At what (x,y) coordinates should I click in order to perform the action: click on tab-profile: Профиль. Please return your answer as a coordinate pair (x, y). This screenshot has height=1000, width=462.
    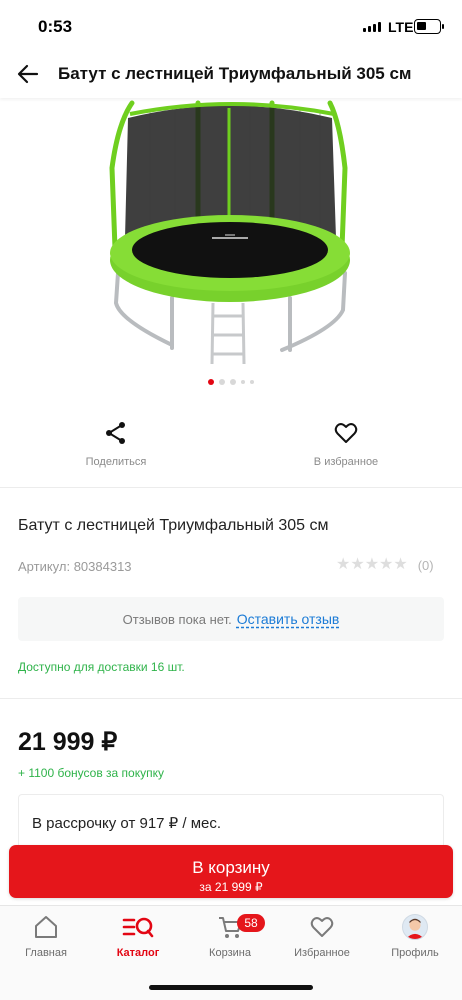
    Looking at the image, I should click on (415, 936).